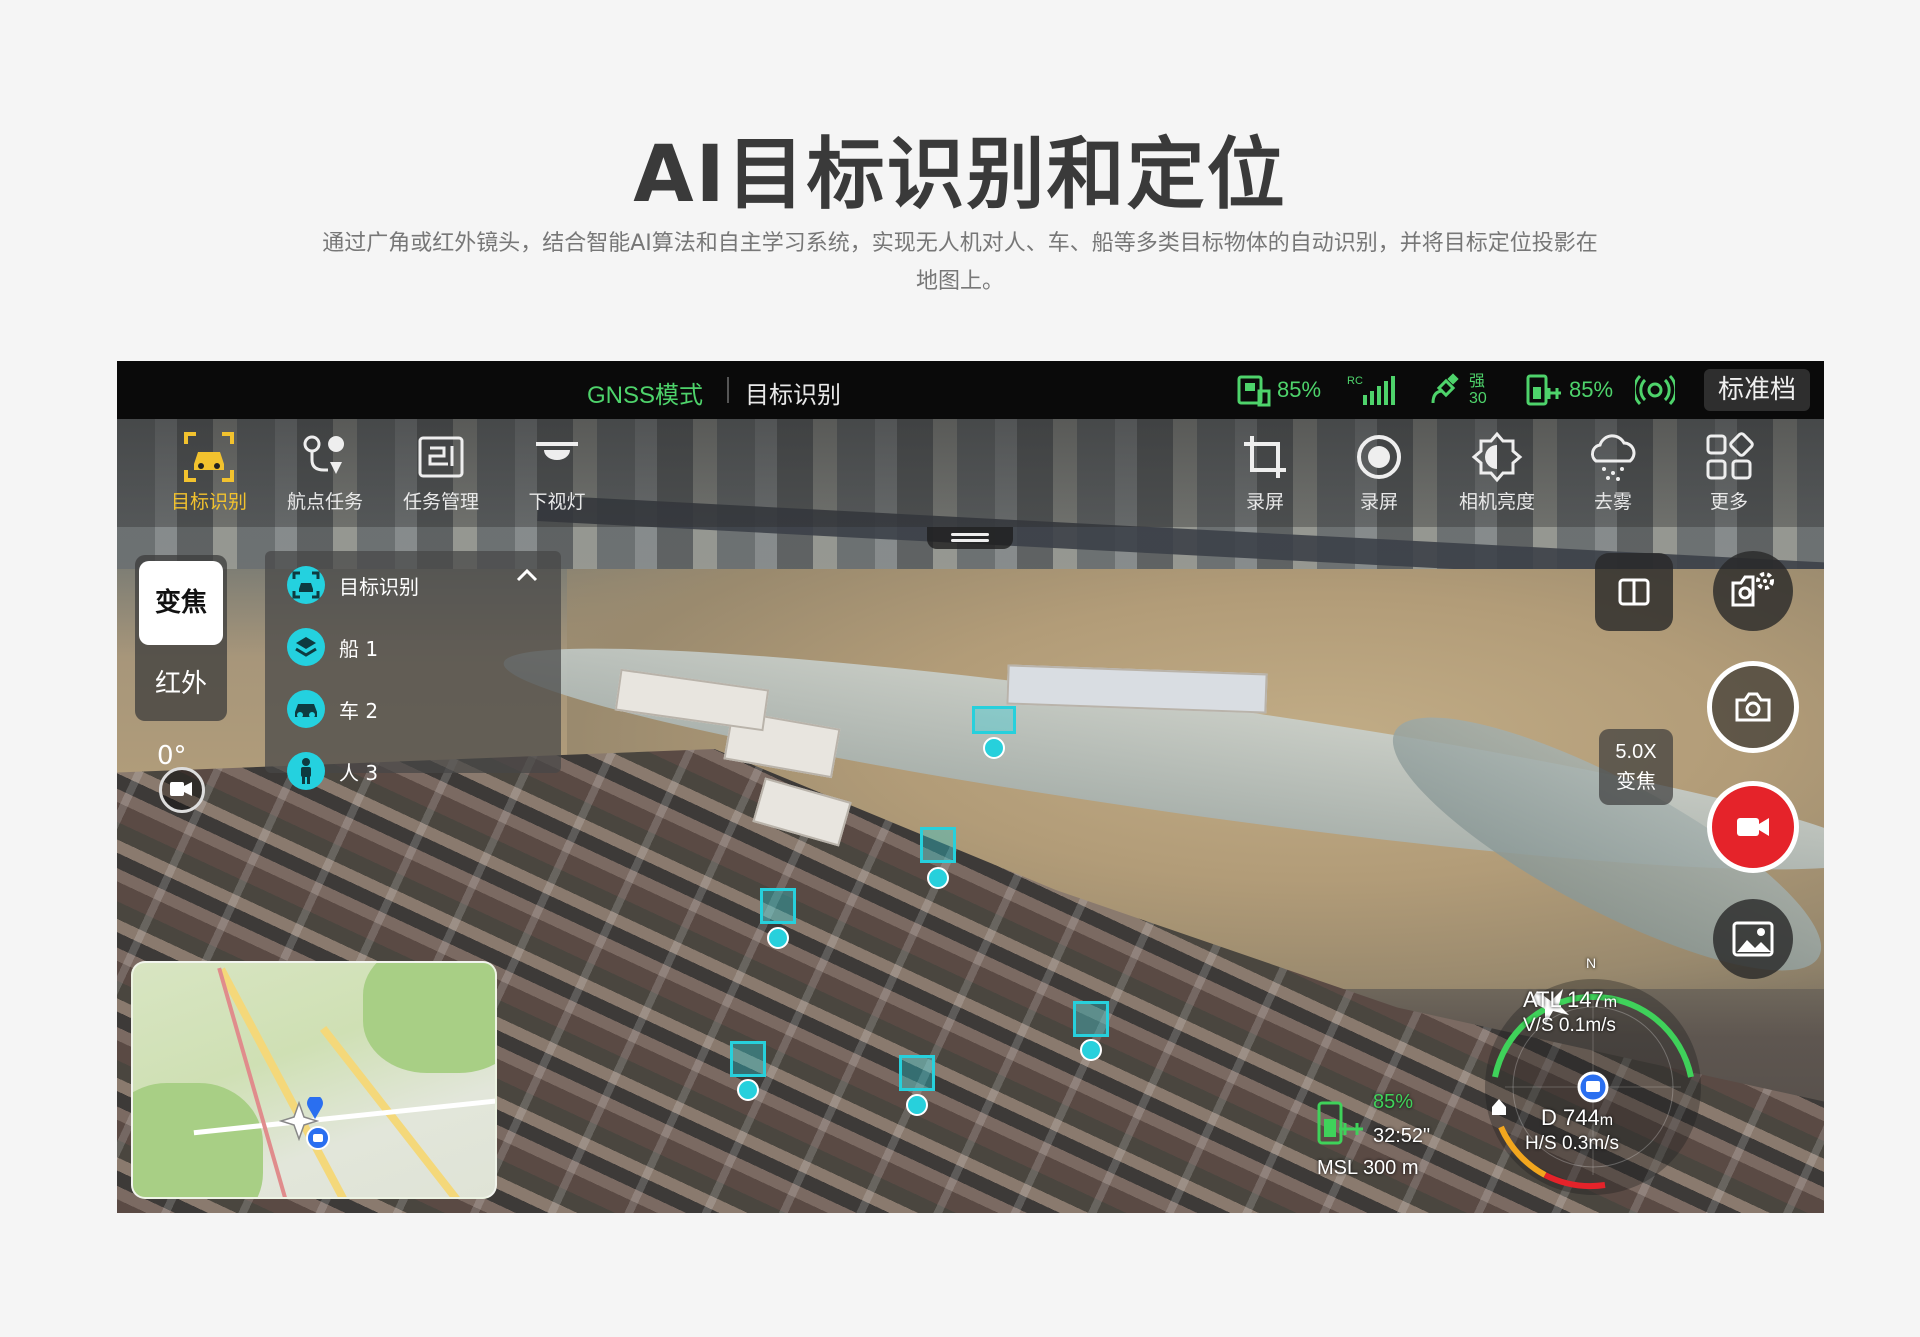  What do you see at coordinates (306, 709) in the screenshot?
I see `car-icon` at bounding box center [306, 709].